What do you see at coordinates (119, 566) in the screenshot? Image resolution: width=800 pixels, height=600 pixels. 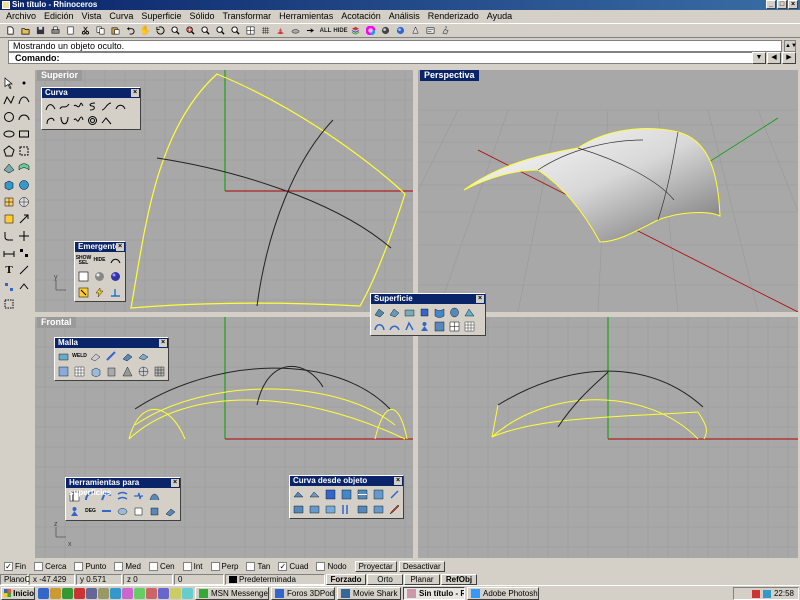 I see `osnap-med-checkbox` at bounding box center [119, 566].